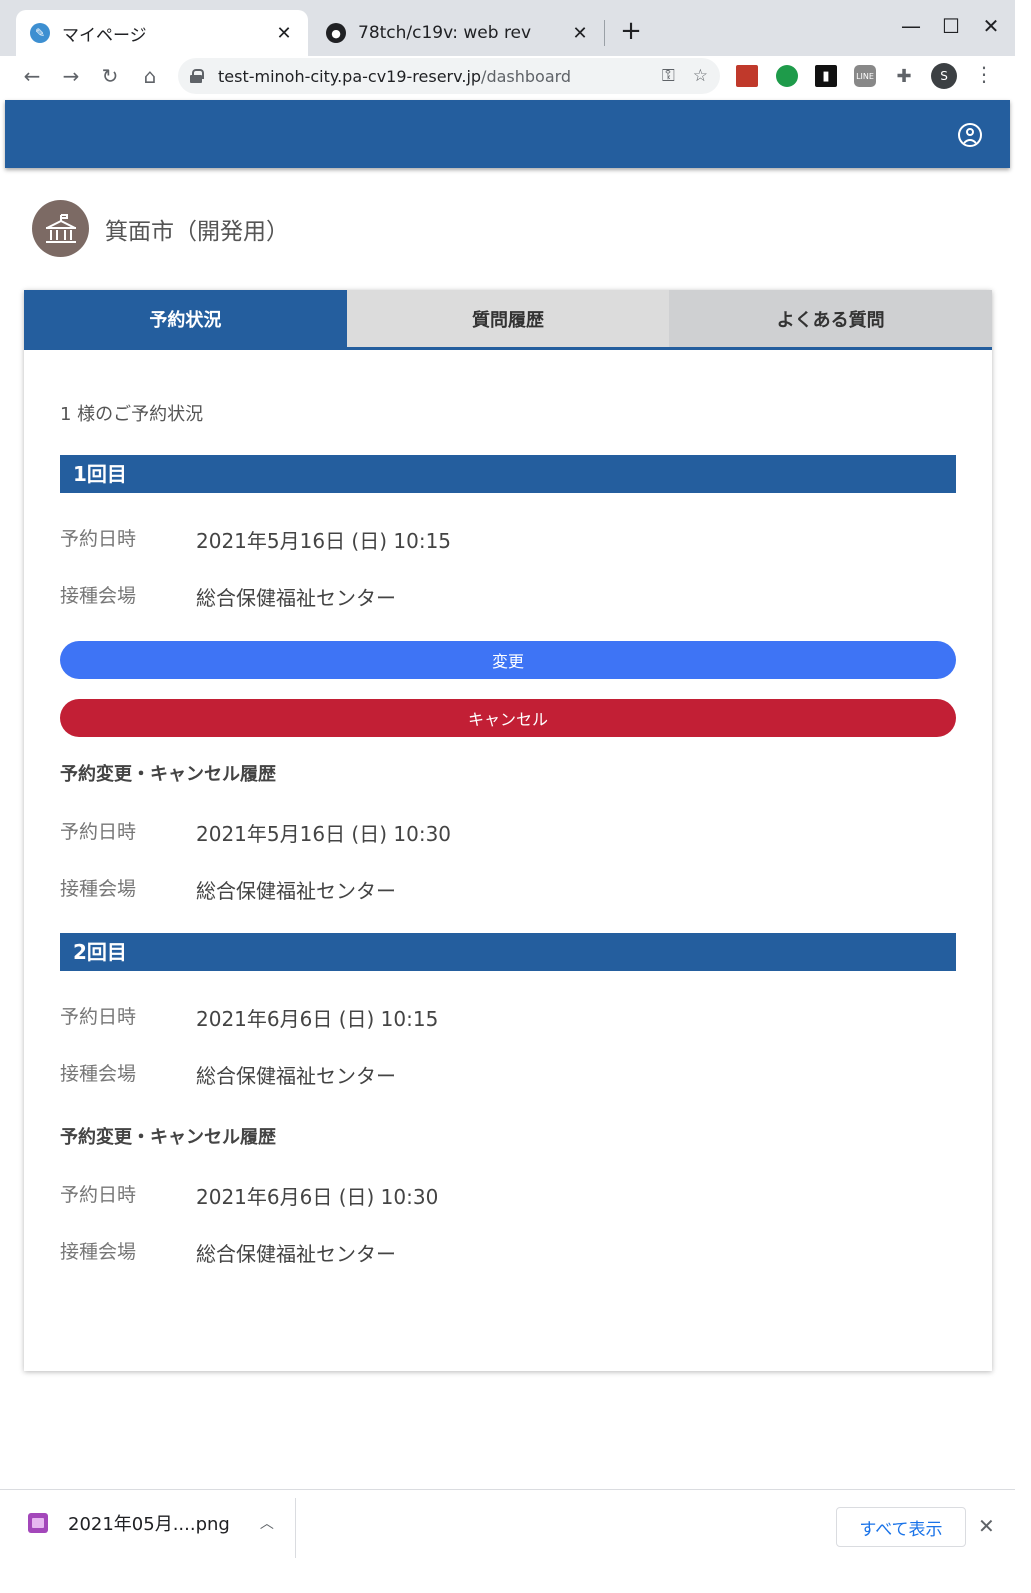 The image size is (1031, 1593). What do you see at coordinates (951, 26) in the screenshot?
I see `maximize-icon: ☐` at bounding box center [951, 26].